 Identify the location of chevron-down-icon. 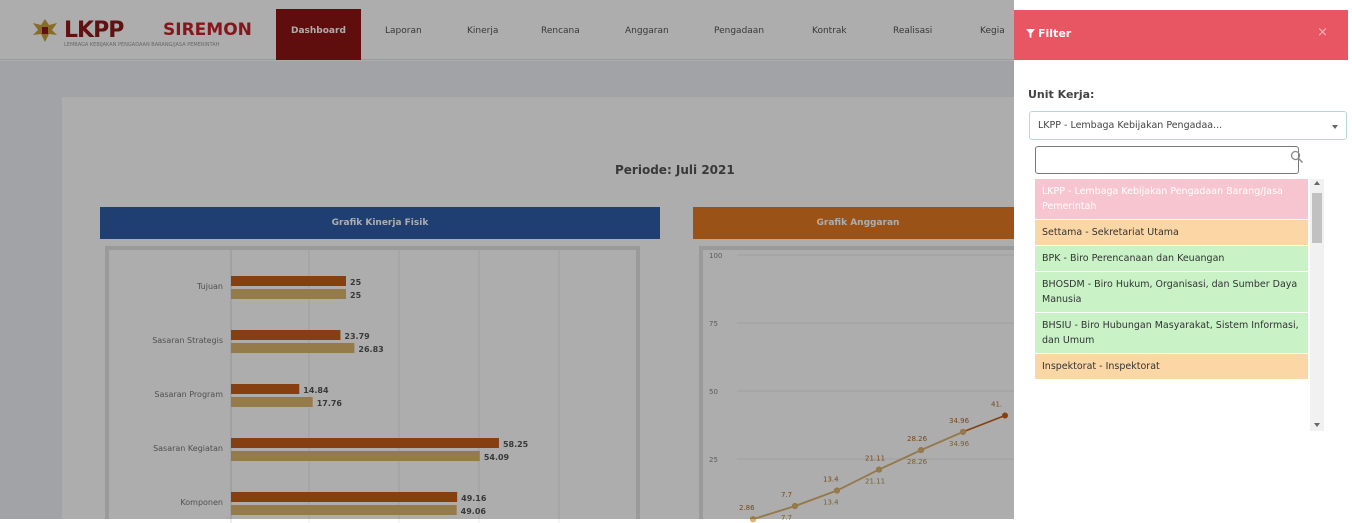
(1335, 127).